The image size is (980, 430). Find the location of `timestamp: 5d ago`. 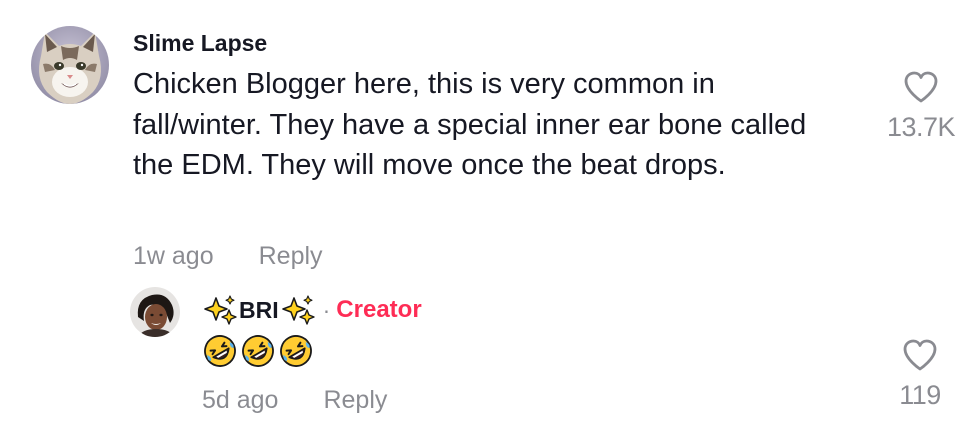

timestamp: 5d ago is located at coordinates (240, 400).